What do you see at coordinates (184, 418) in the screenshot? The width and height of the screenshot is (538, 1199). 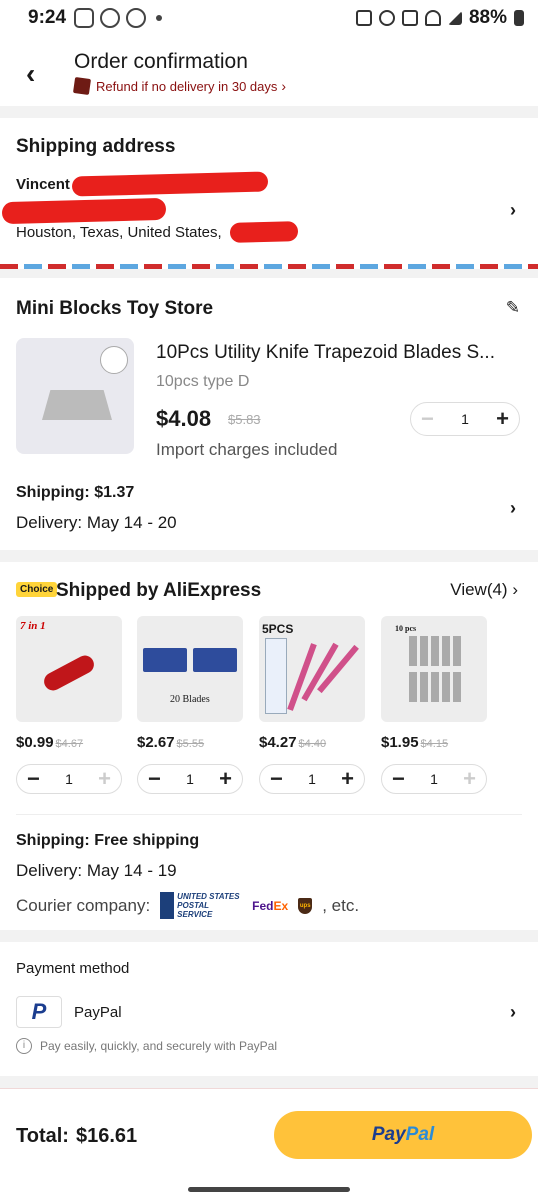 I see `product-price: $4.08` at bounding box center [184, 418].